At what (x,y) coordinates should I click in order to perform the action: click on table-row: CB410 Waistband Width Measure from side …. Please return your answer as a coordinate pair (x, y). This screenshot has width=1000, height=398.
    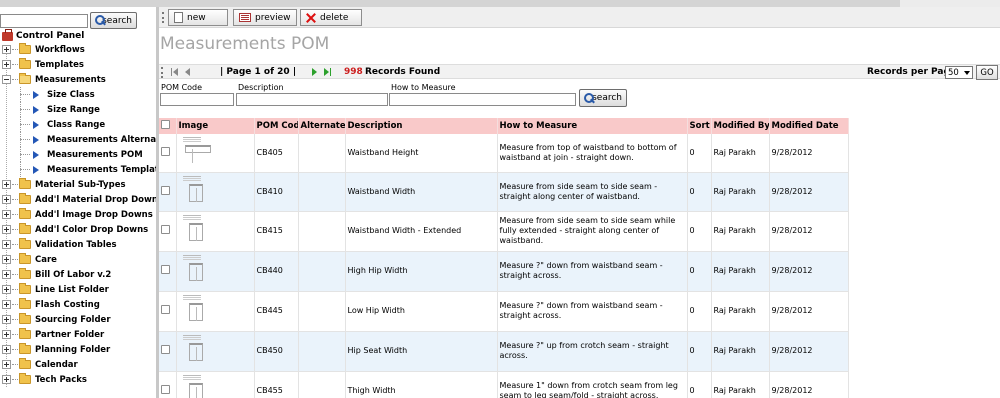
    Looking at the image, I should click on (504, 192).